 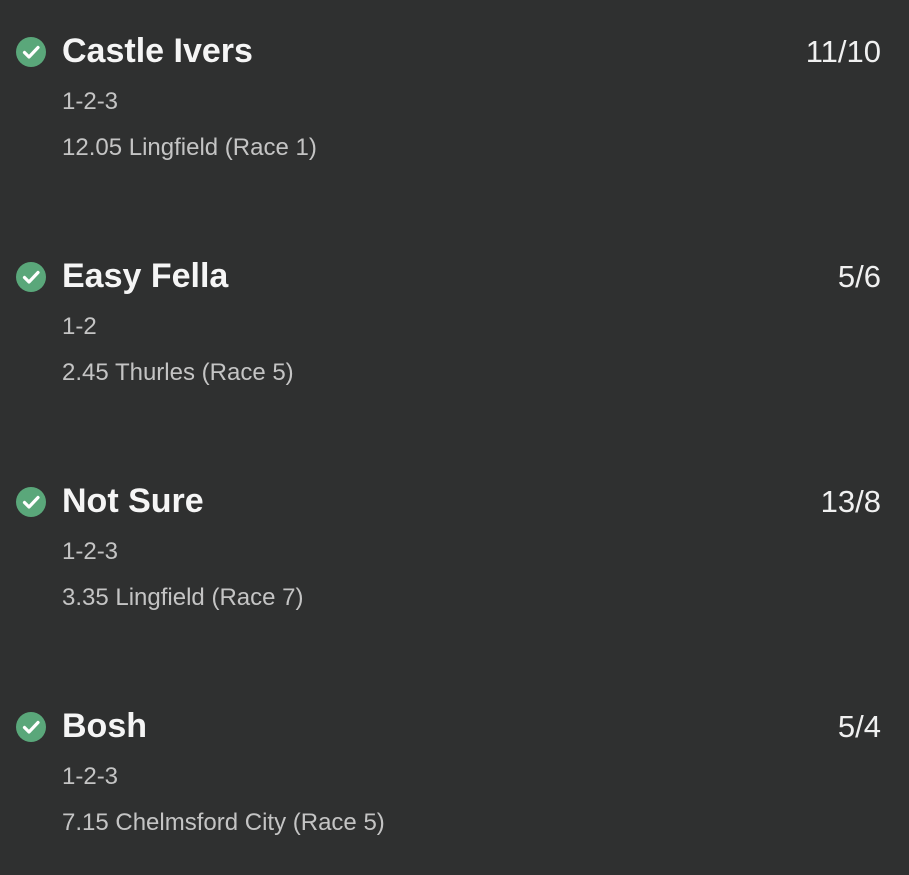 What do you see at coordinates (145, 276) in the screenshot?
I see `runner-name: Easy Fella` at bounding box center [145, 276].